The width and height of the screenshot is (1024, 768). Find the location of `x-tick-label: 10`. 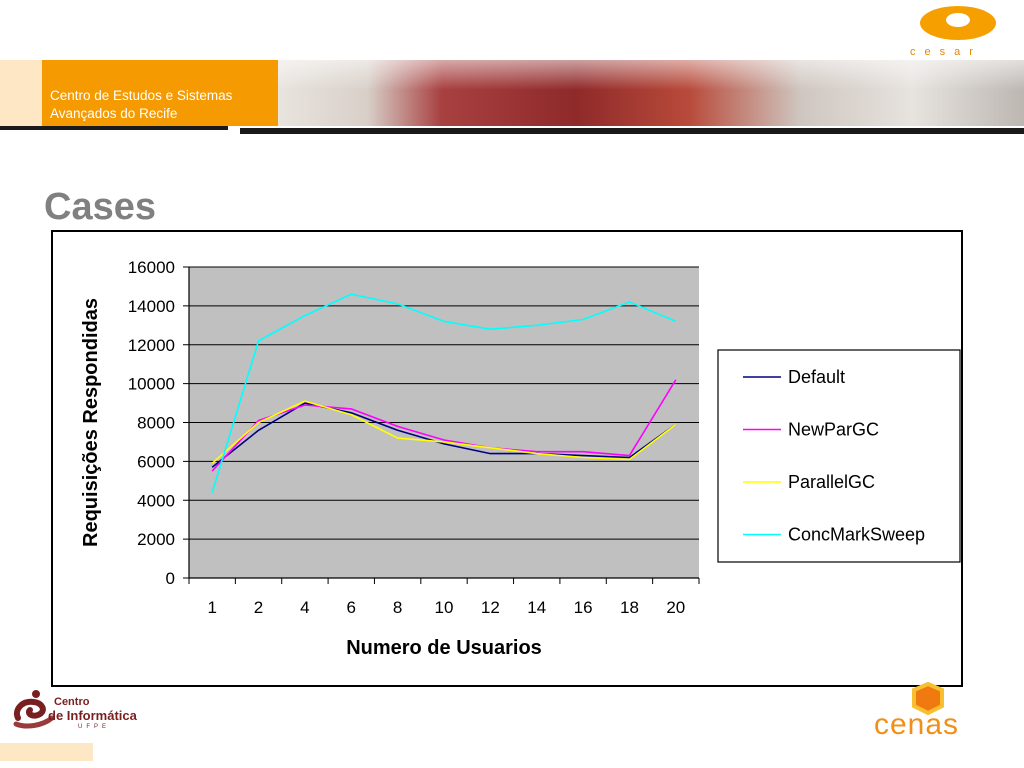

x-tick-label: 10 is located at coordinates (444, 607).